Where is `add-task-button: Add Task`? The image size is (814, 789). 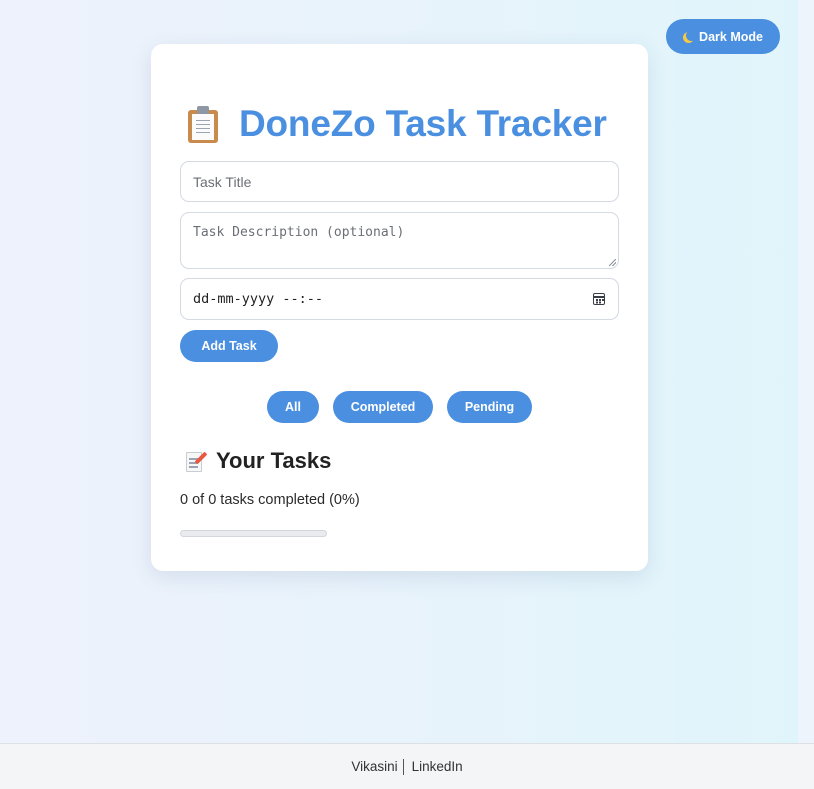 add-task-button: Add Task is located at coordinates (229, 346).